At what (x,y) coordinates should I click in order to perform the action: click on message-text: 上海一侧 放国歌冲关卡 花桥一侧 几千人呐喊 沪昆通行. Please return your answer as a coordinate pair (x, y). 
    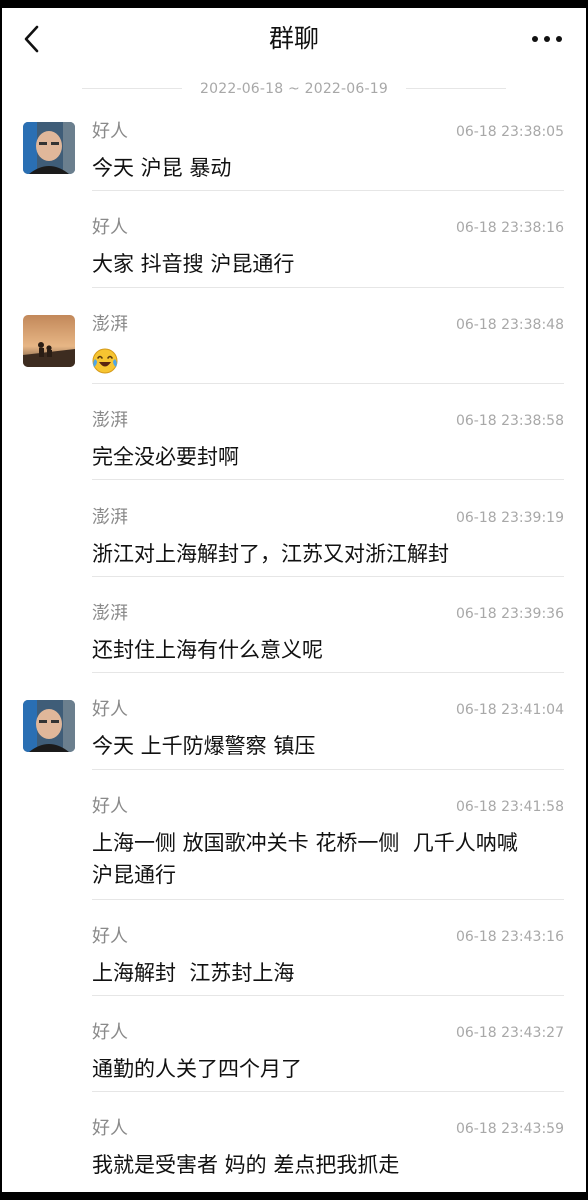
    Looking at the image, I should click on (305, 859).